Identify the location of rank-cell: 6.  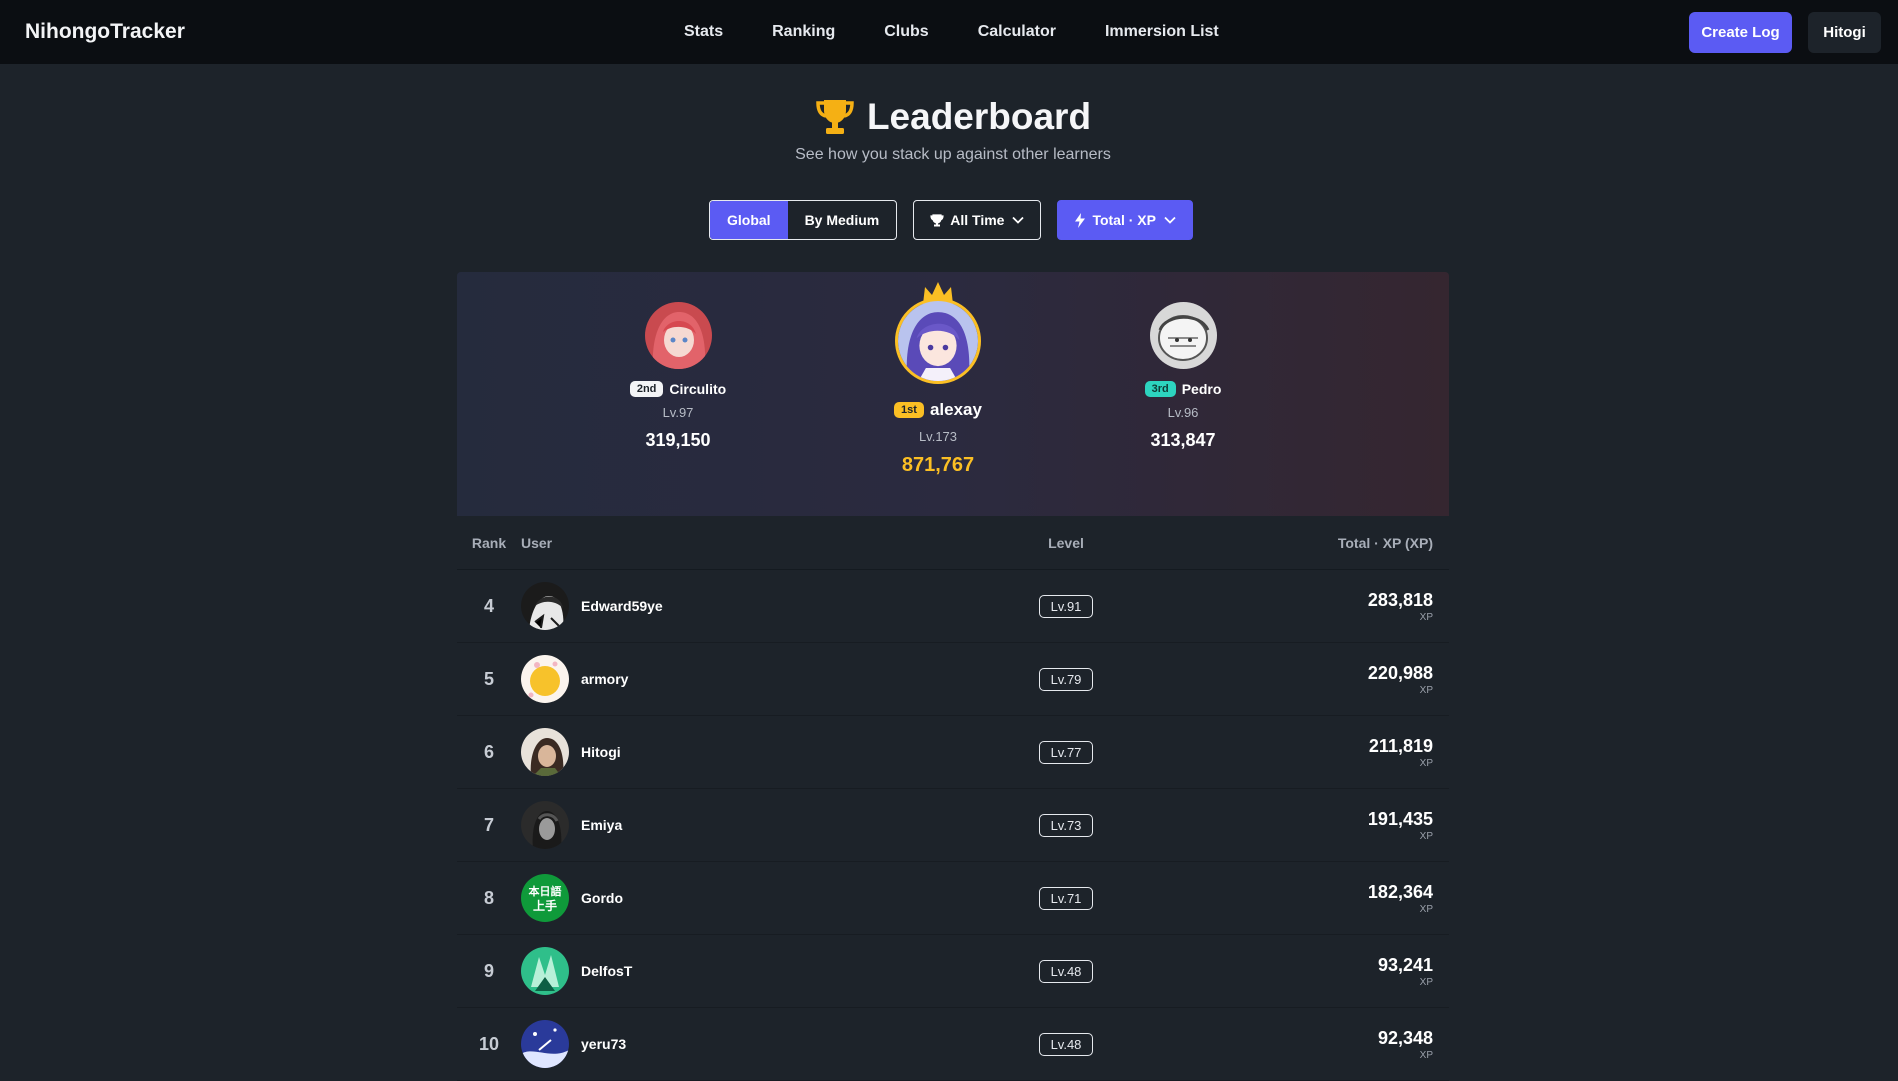
(488, 751).